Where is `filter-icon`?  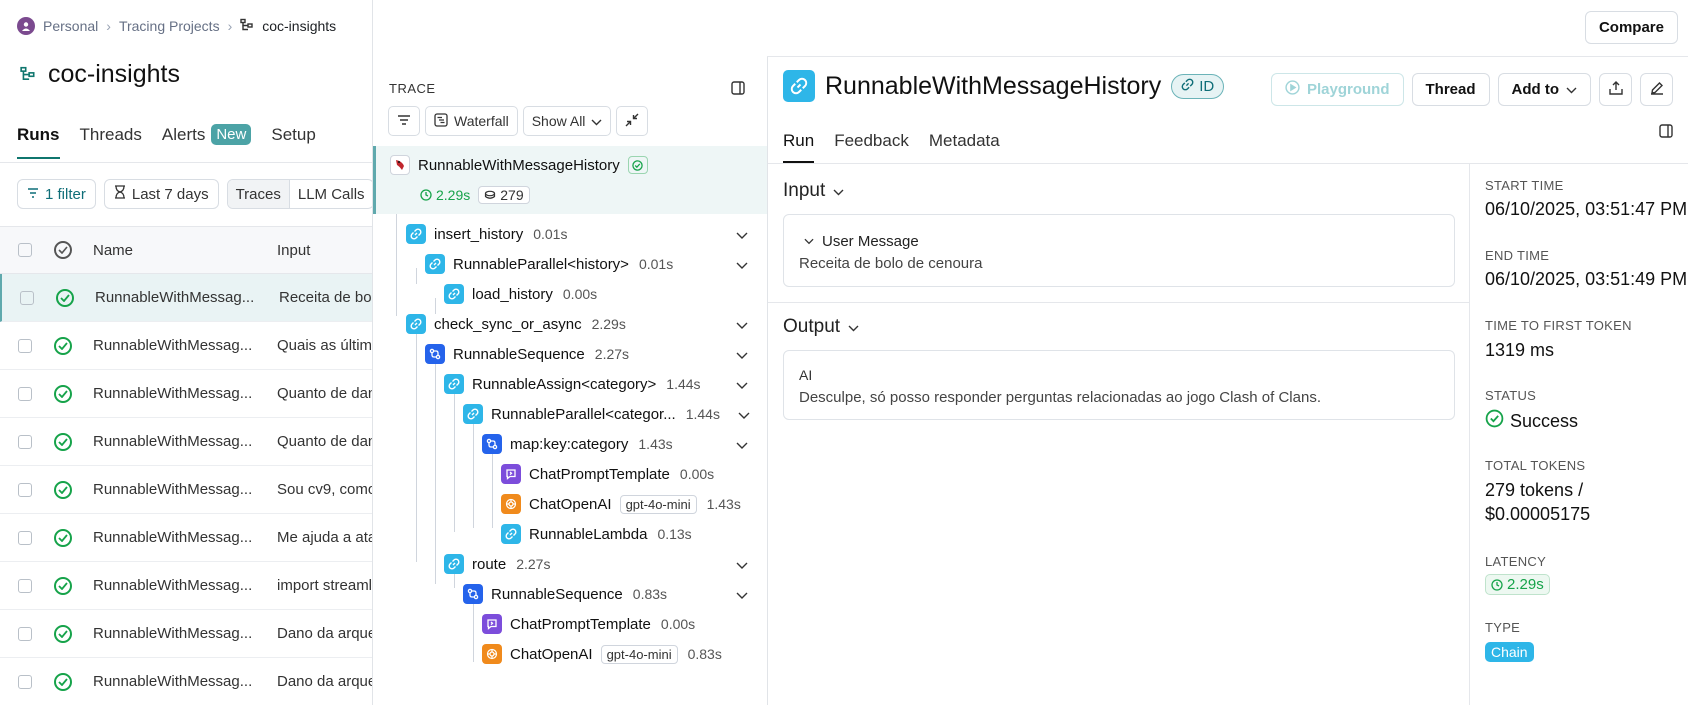
filter-icon is located at coordinates (33, 194).